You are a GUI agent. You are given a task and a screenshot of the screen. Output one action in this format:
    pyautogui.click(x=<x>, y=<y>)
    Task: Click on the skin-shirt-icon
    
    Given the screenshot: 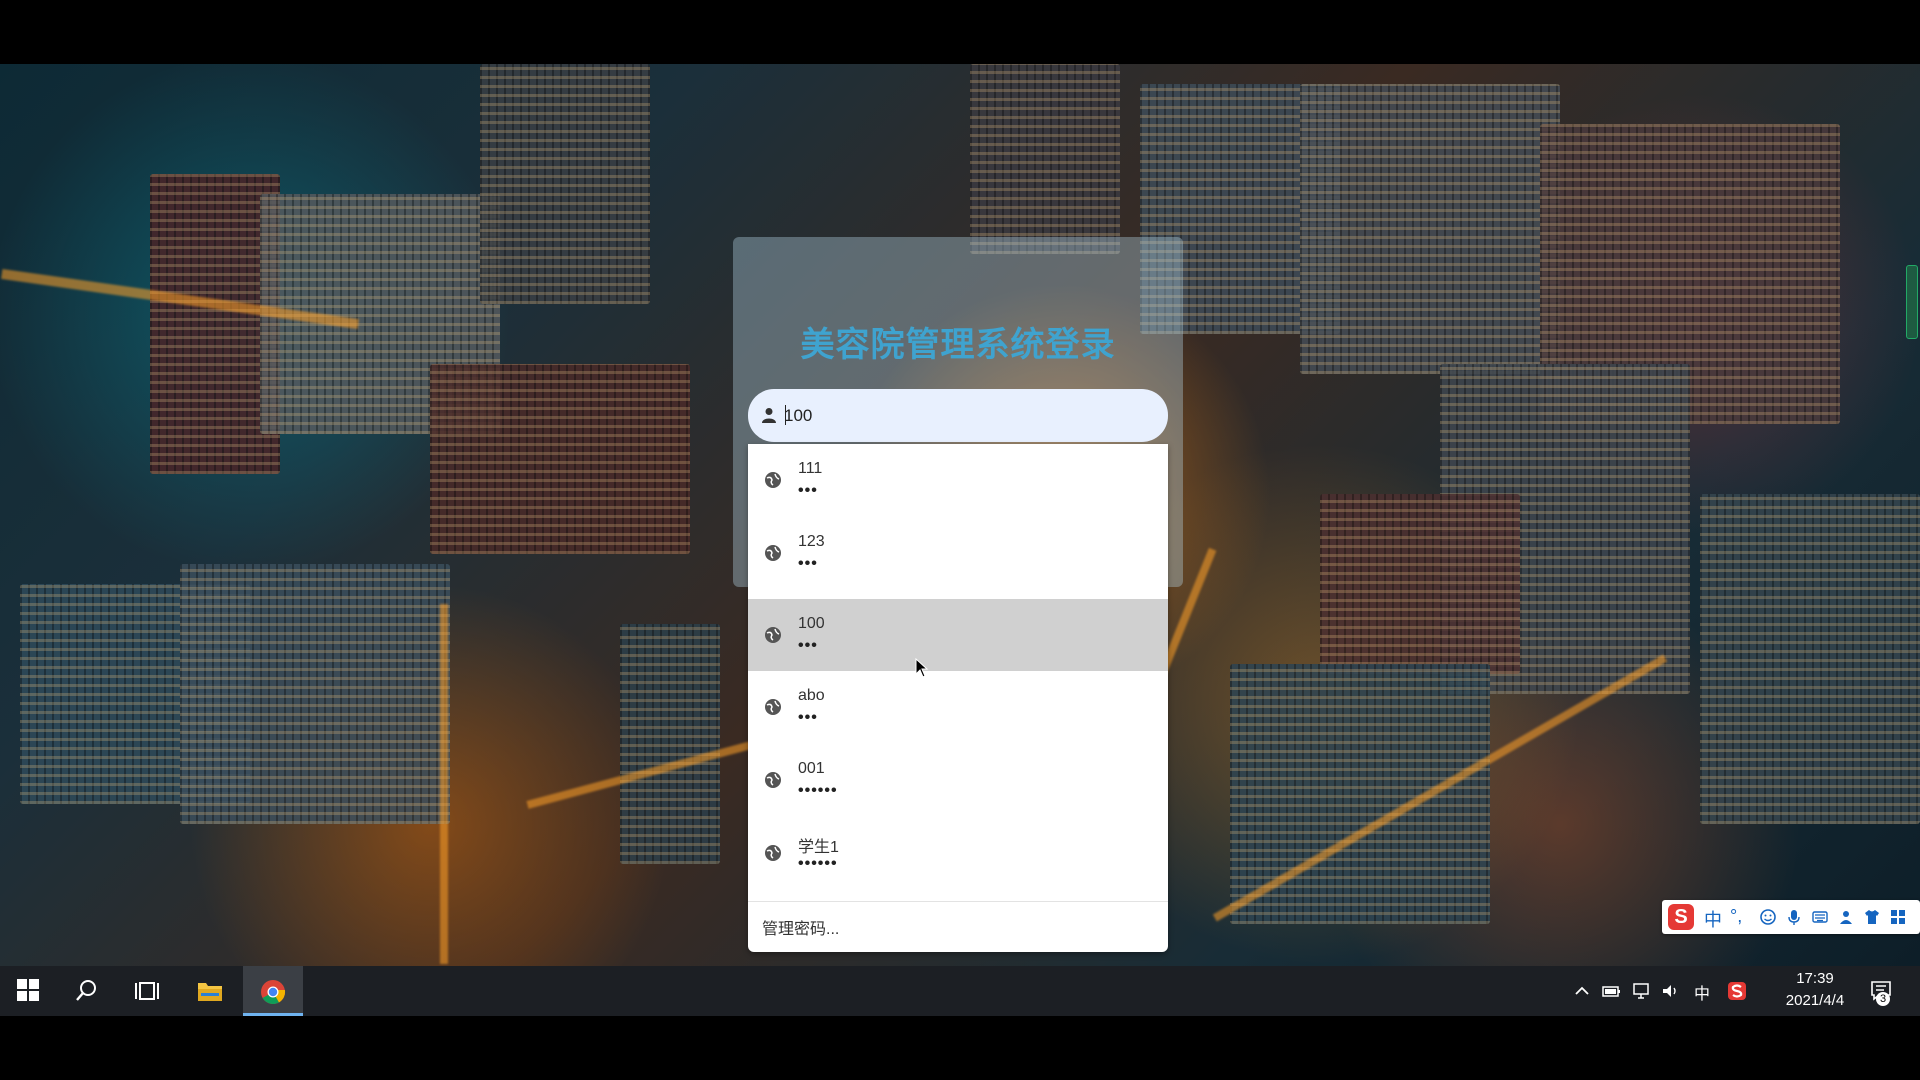 What is the action you would take?
    pyautogui.click(x=1872, y=917)
    